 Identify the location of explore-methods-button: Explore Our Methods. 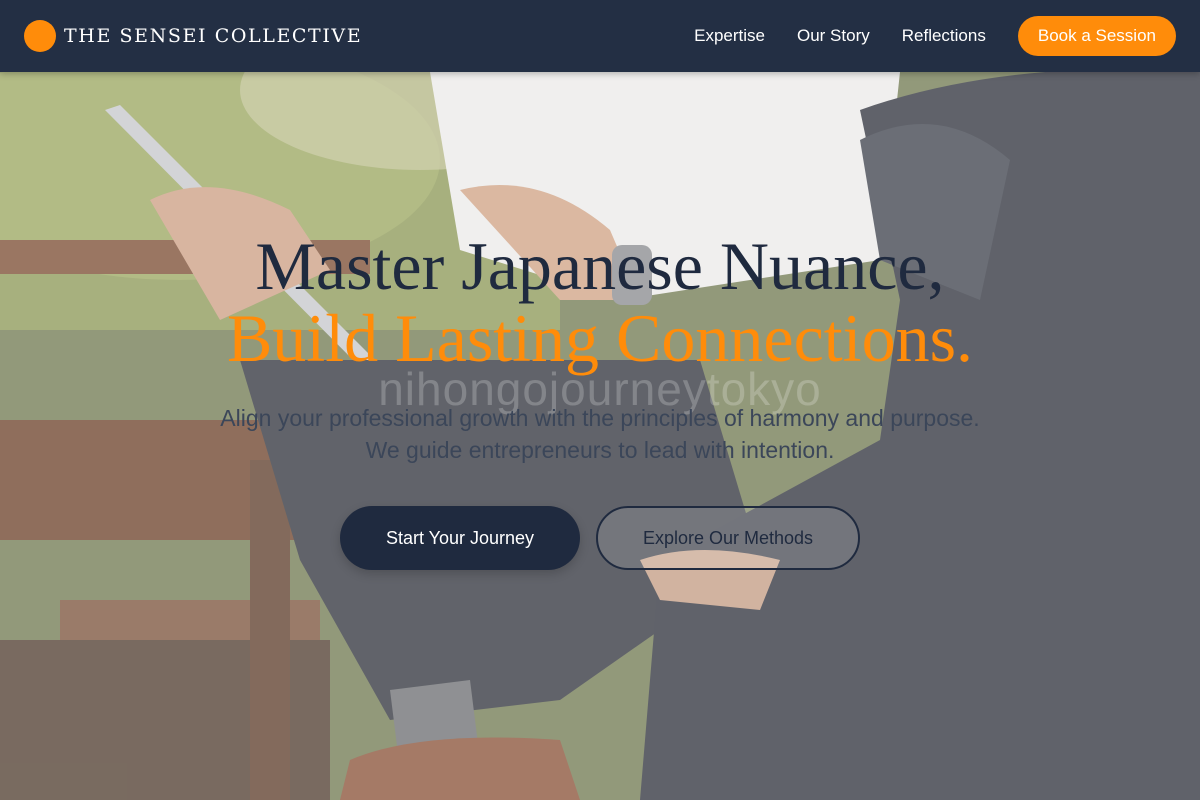
(728, 538).